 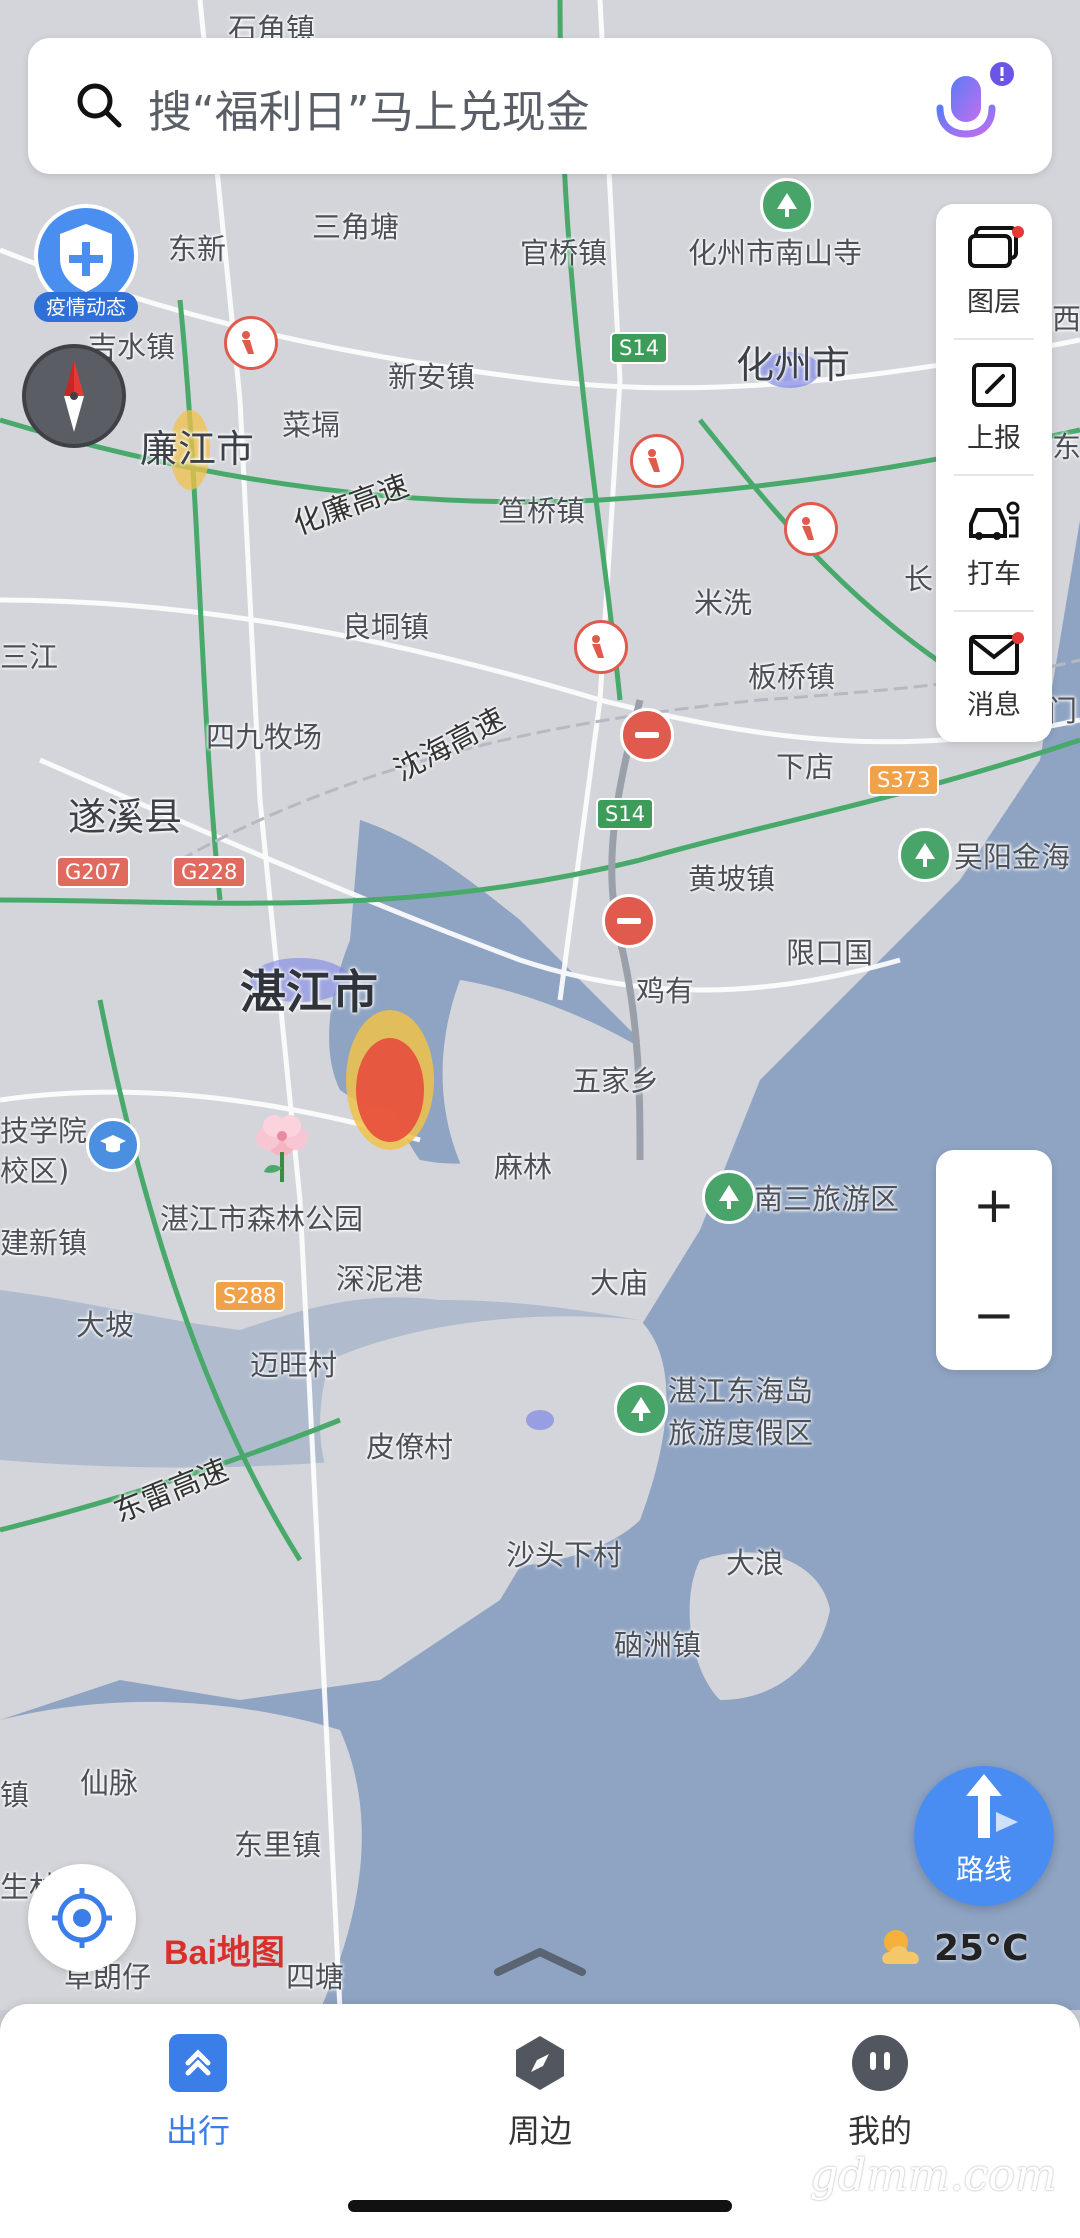 I want to click on nav-profile-label: 我的, so click(x=879, y=2131).